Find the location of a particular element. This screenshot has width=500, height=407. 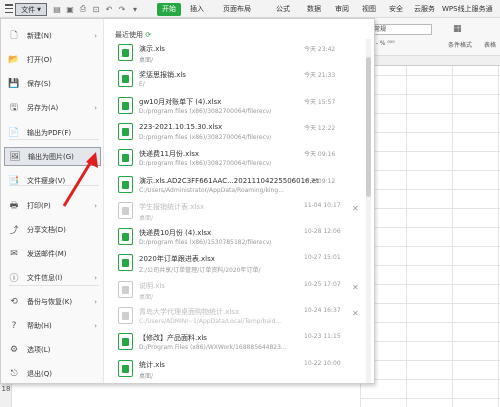

image-icon: 🖼 is located at coordinates (15, 156).